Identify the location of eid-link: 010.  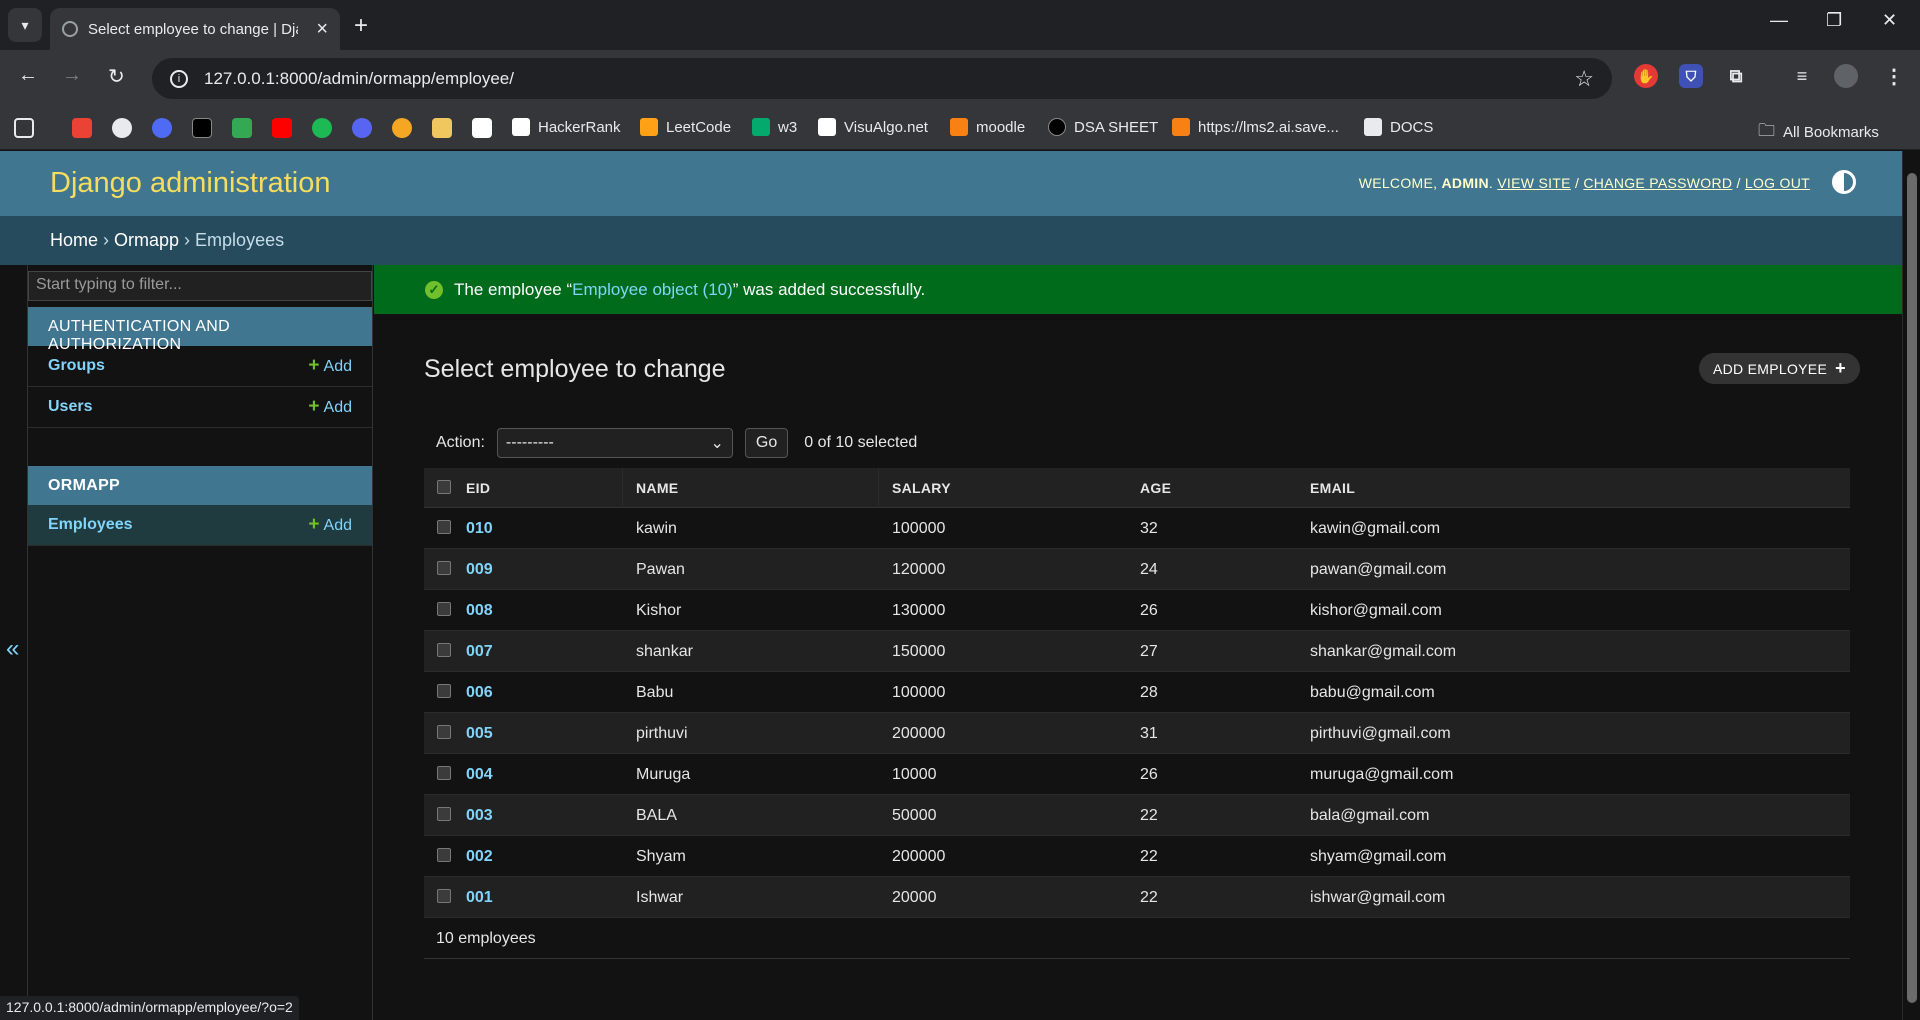
(479, 529).